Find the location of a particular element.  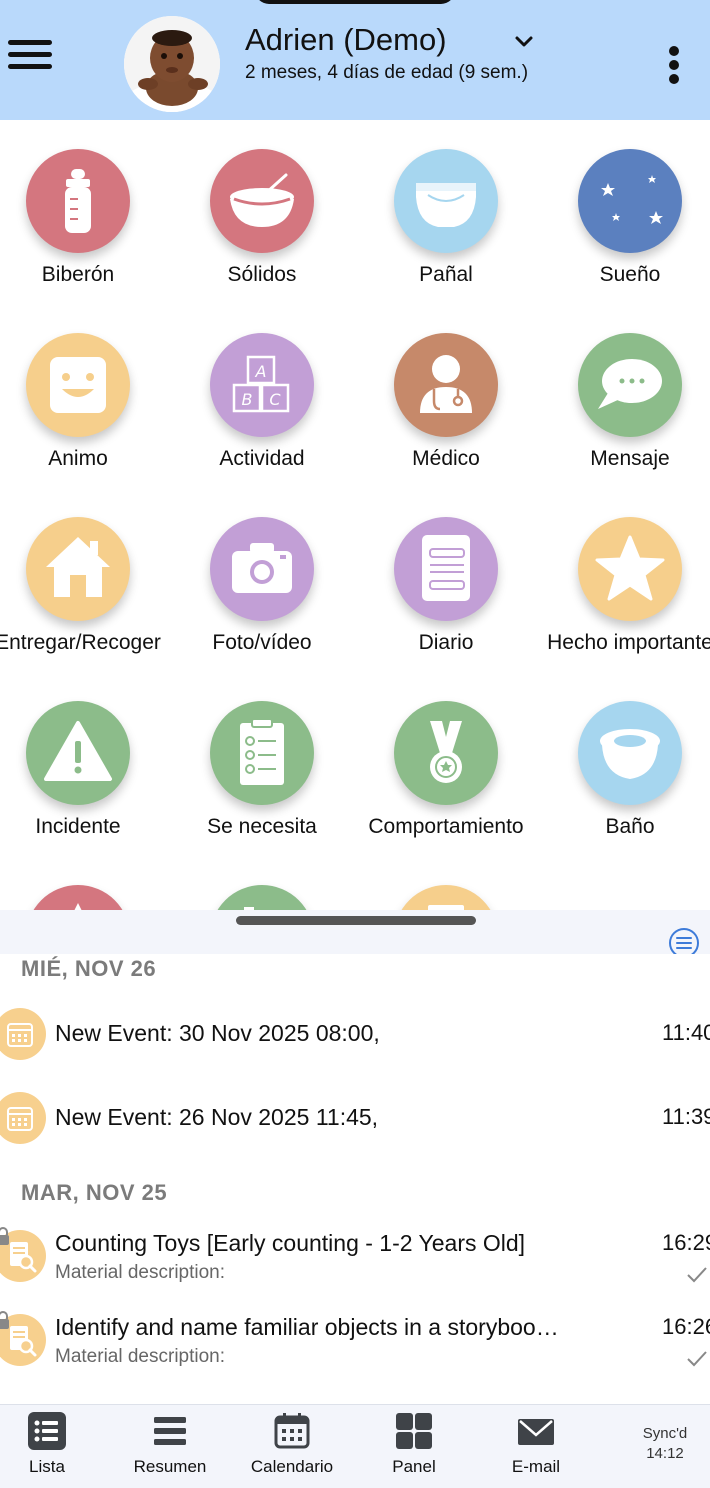

item-time: 11:40 is located at coordinates (686, 1032).